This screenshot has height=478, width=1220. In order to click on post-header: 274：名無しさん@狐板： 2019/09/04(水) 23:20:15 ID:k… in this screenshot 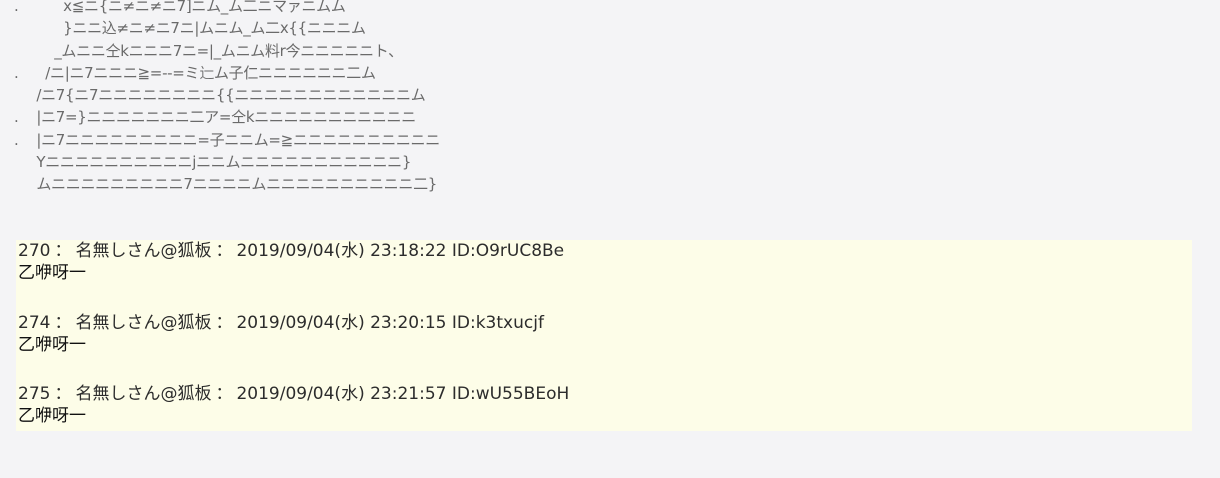, I will do `click(603, 323)`.